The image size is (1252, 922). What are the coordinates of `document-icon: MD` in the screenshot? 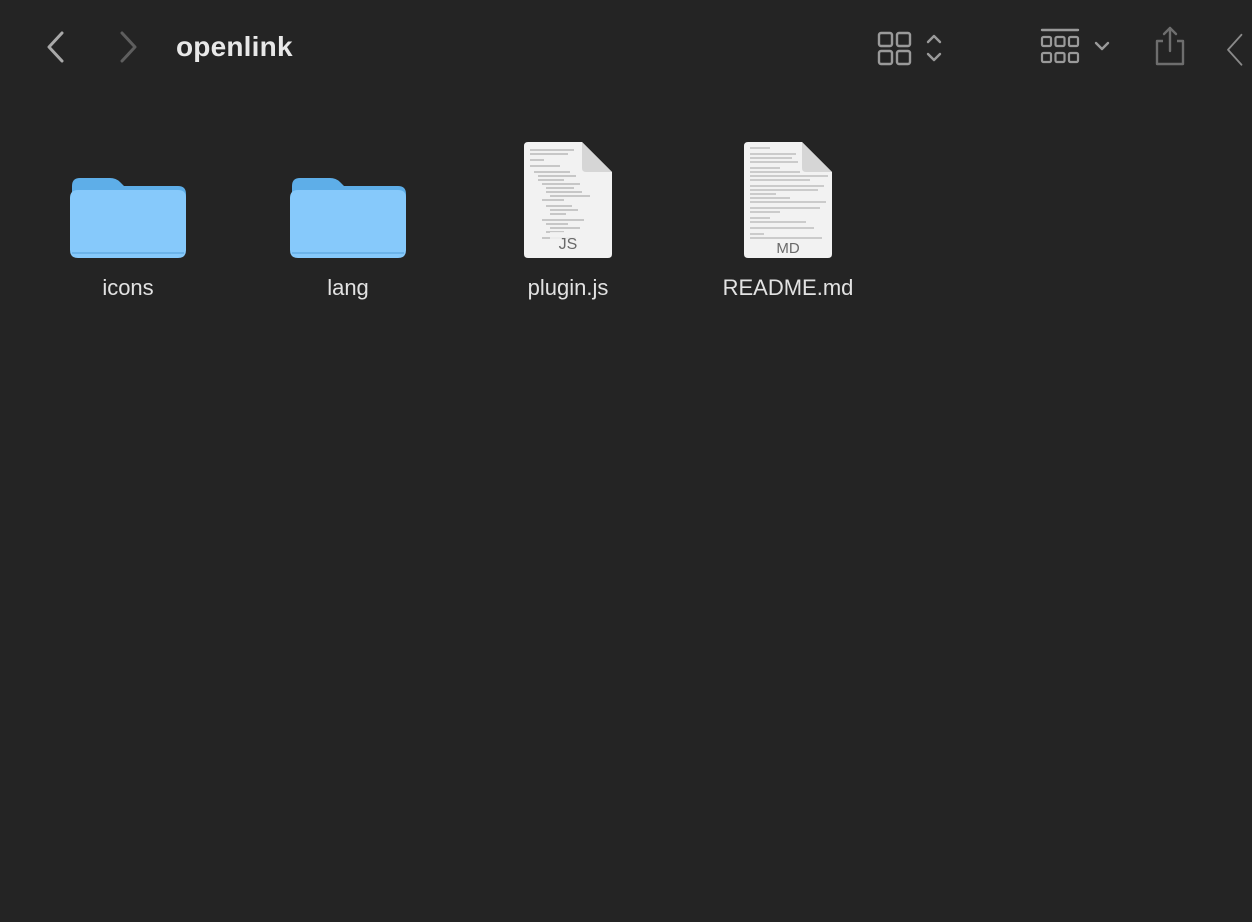 It's located at (788, 200).